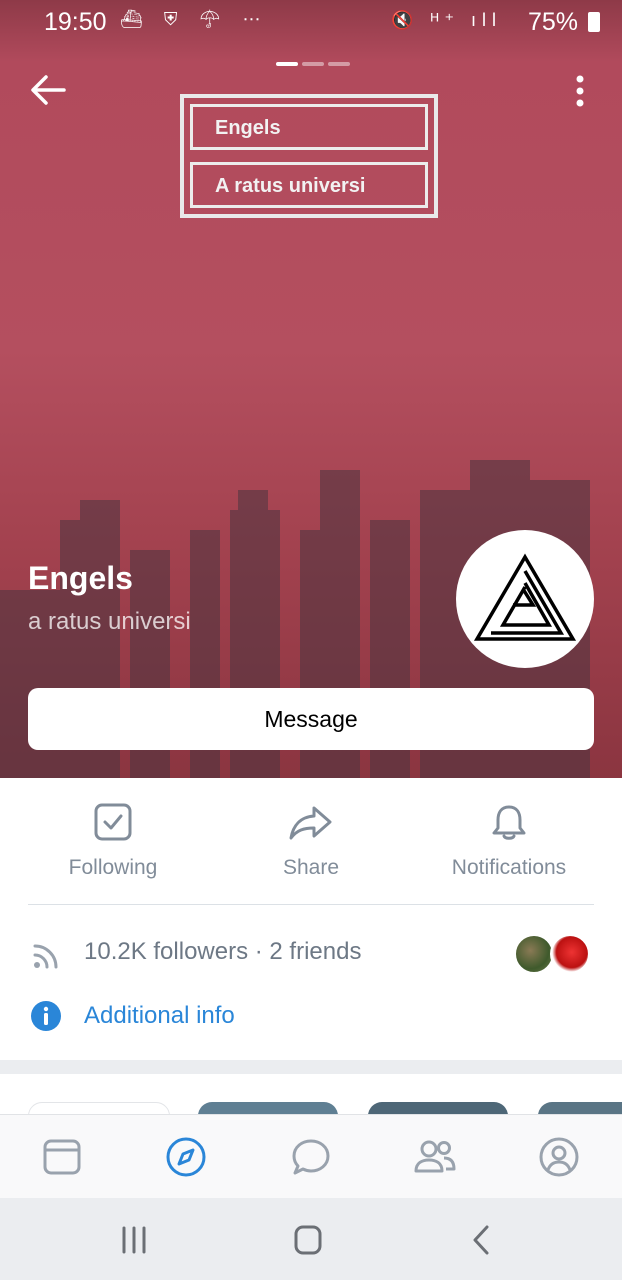 The height and width of the screenshot is (1280, 622). I want to click on explore-icon, so click(186, 1157).